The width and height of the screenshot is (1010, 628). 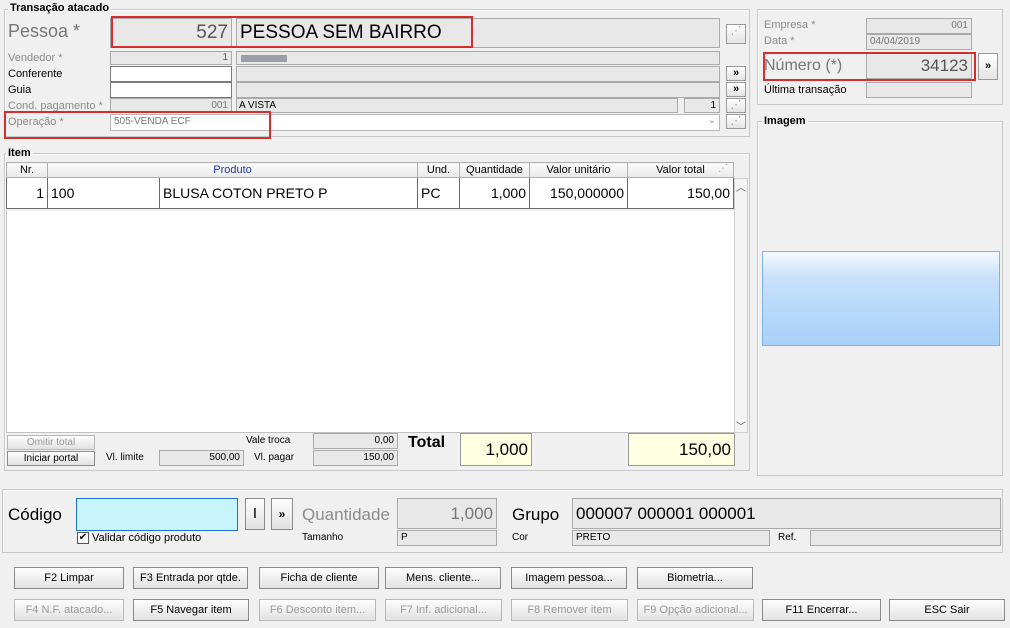 What do you see at coordinates (785, 121) in the screenshot?
I see `imagem-title: Imagem` at bounding box center [785, 121].